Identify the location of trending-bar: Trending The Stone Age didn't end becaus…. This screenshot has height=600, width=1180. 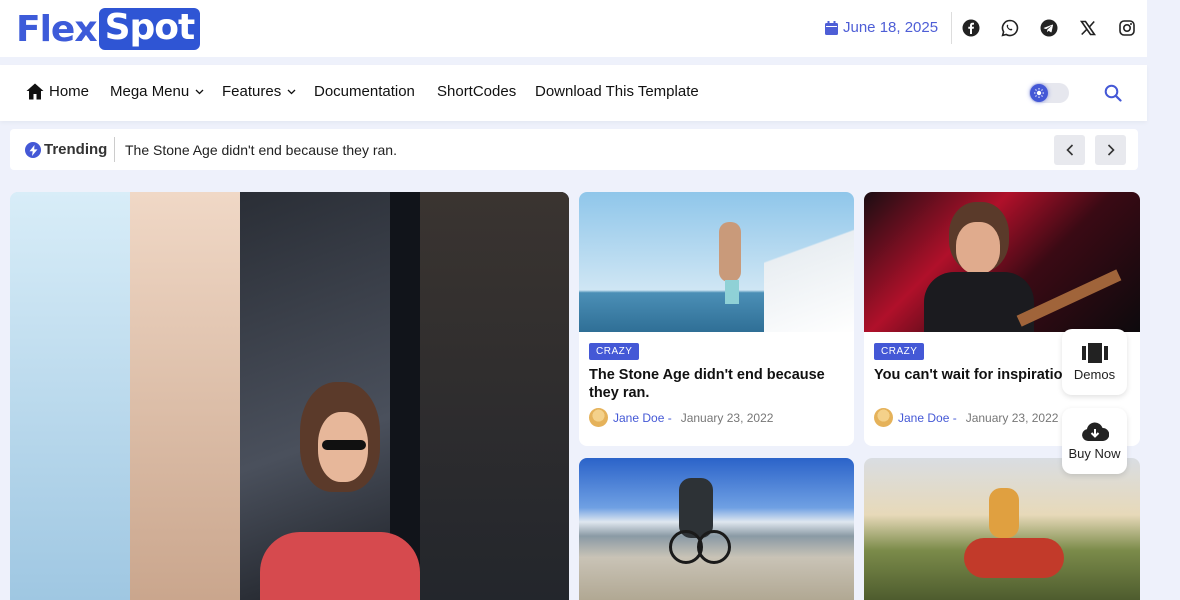
(574, 149).